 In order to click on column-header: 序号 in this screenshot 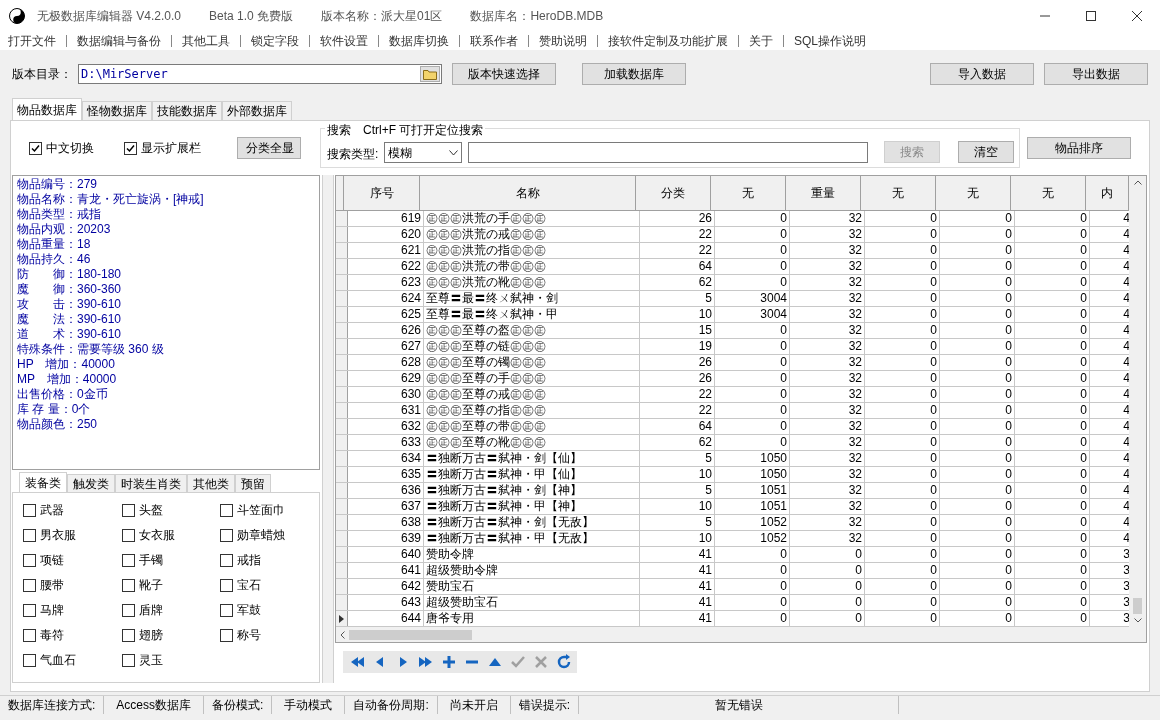, I will do `click(382, 193)`.